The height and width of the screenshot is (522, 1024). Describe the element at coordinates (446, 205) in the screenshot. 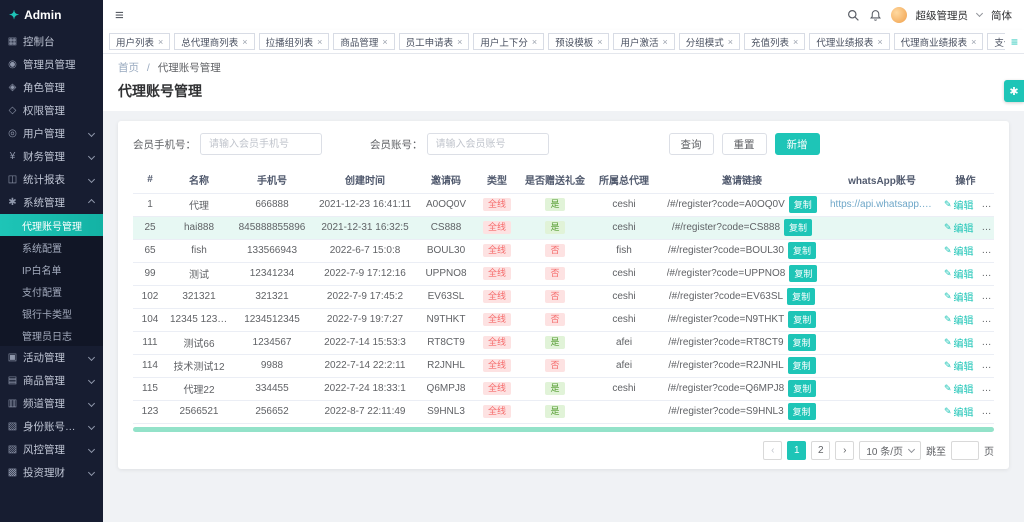

I see `cell-invite-code: A0OQ0V` at that location.